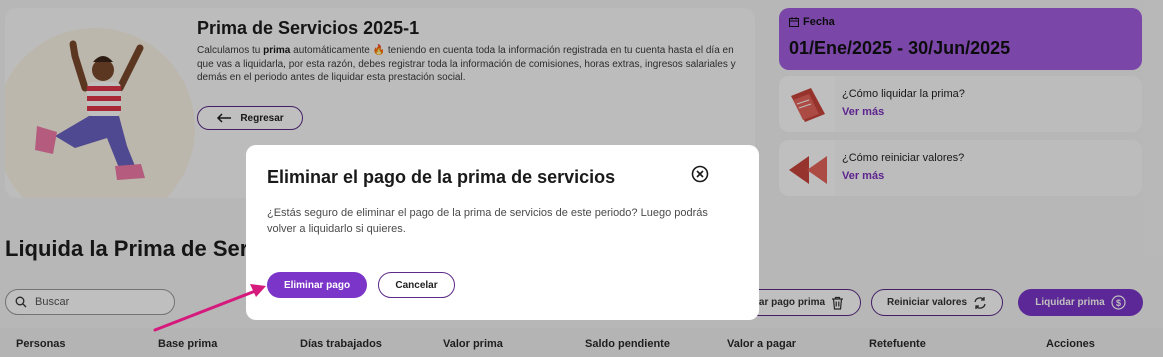 This screenshot has width=1163, height=357. Describe the element at coordinates (700, 174) in the screenshot. I see `close-icon` at that location.